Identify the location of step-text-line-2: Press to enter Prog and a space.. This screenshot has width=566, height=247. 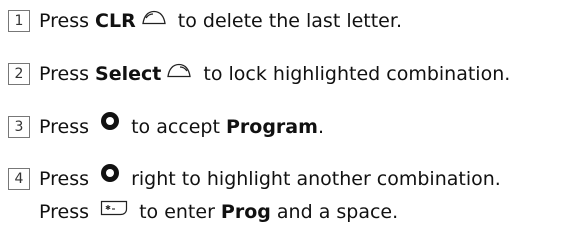
(270, 212).